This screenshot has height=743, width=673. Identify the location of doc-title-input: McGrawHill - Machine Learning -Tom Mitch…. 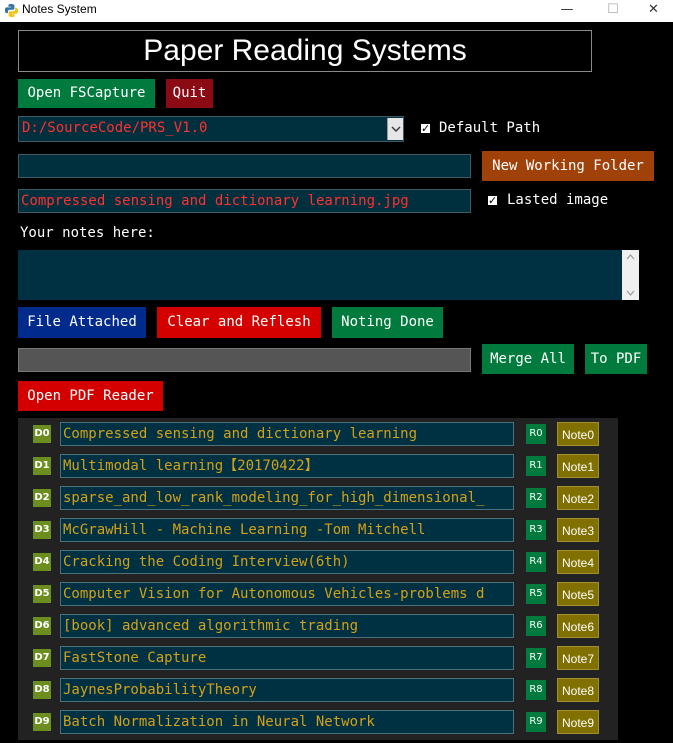
(287, 530).